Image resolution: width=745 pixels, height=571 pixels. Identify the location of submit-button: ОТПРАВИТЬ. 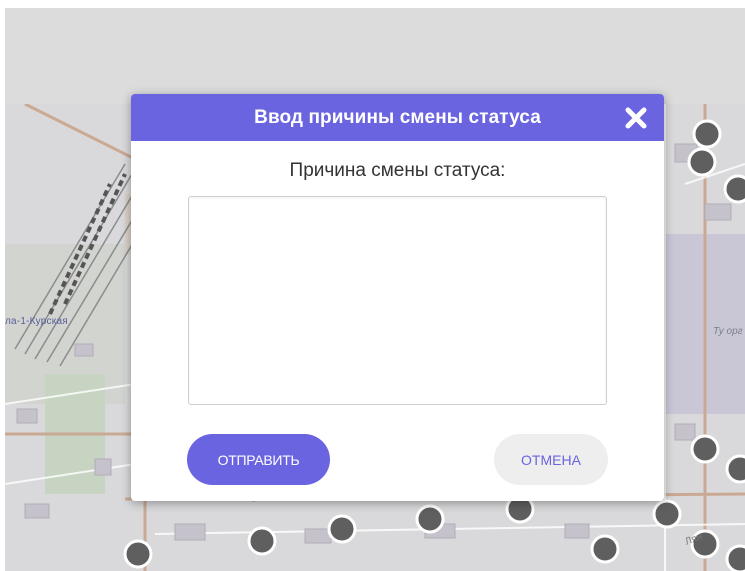
(258, 459).